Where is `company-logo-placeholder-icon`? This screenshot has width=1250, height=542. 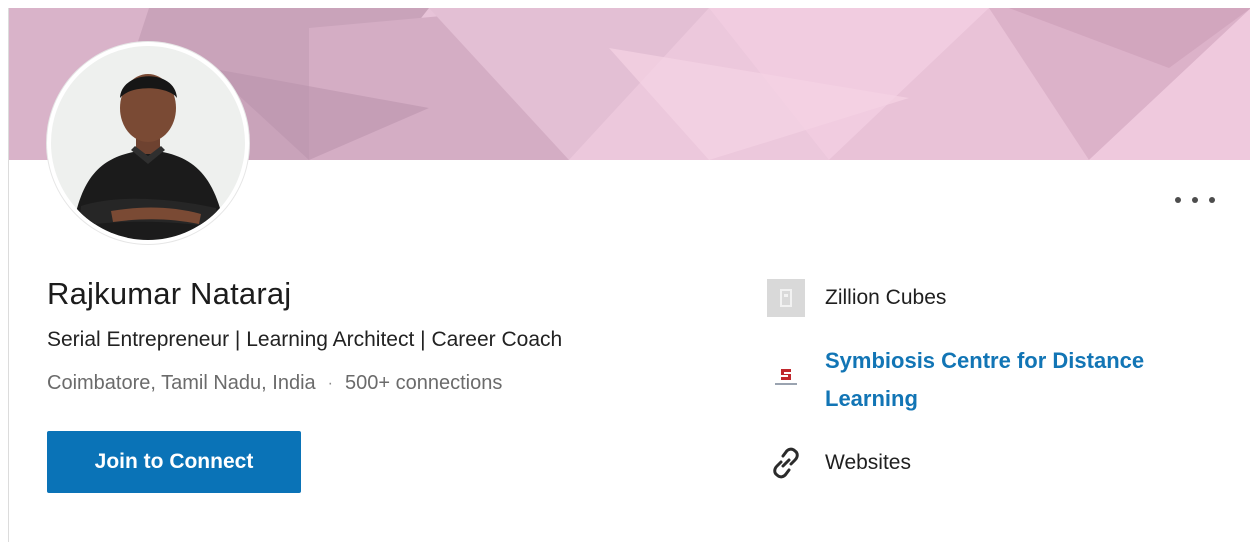 company-logo-placeholder-icon is located at coordinates (786, 298).